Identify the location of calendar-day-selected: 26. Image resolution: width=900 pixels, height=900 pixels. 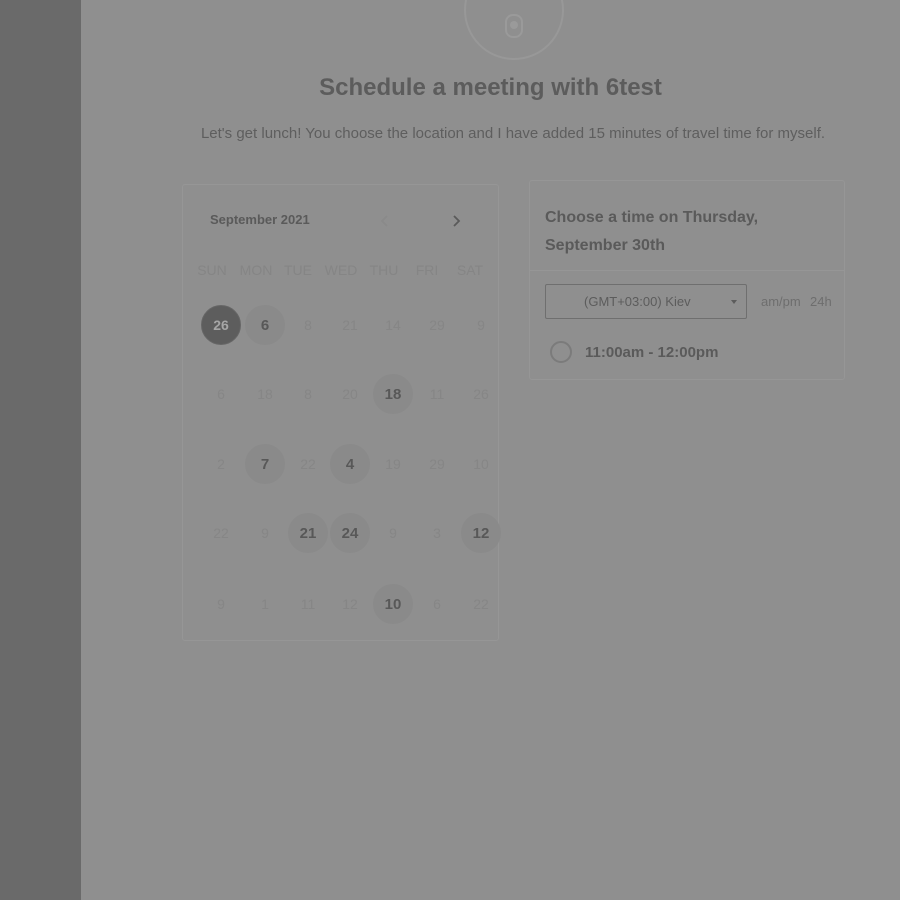
(221, 325).